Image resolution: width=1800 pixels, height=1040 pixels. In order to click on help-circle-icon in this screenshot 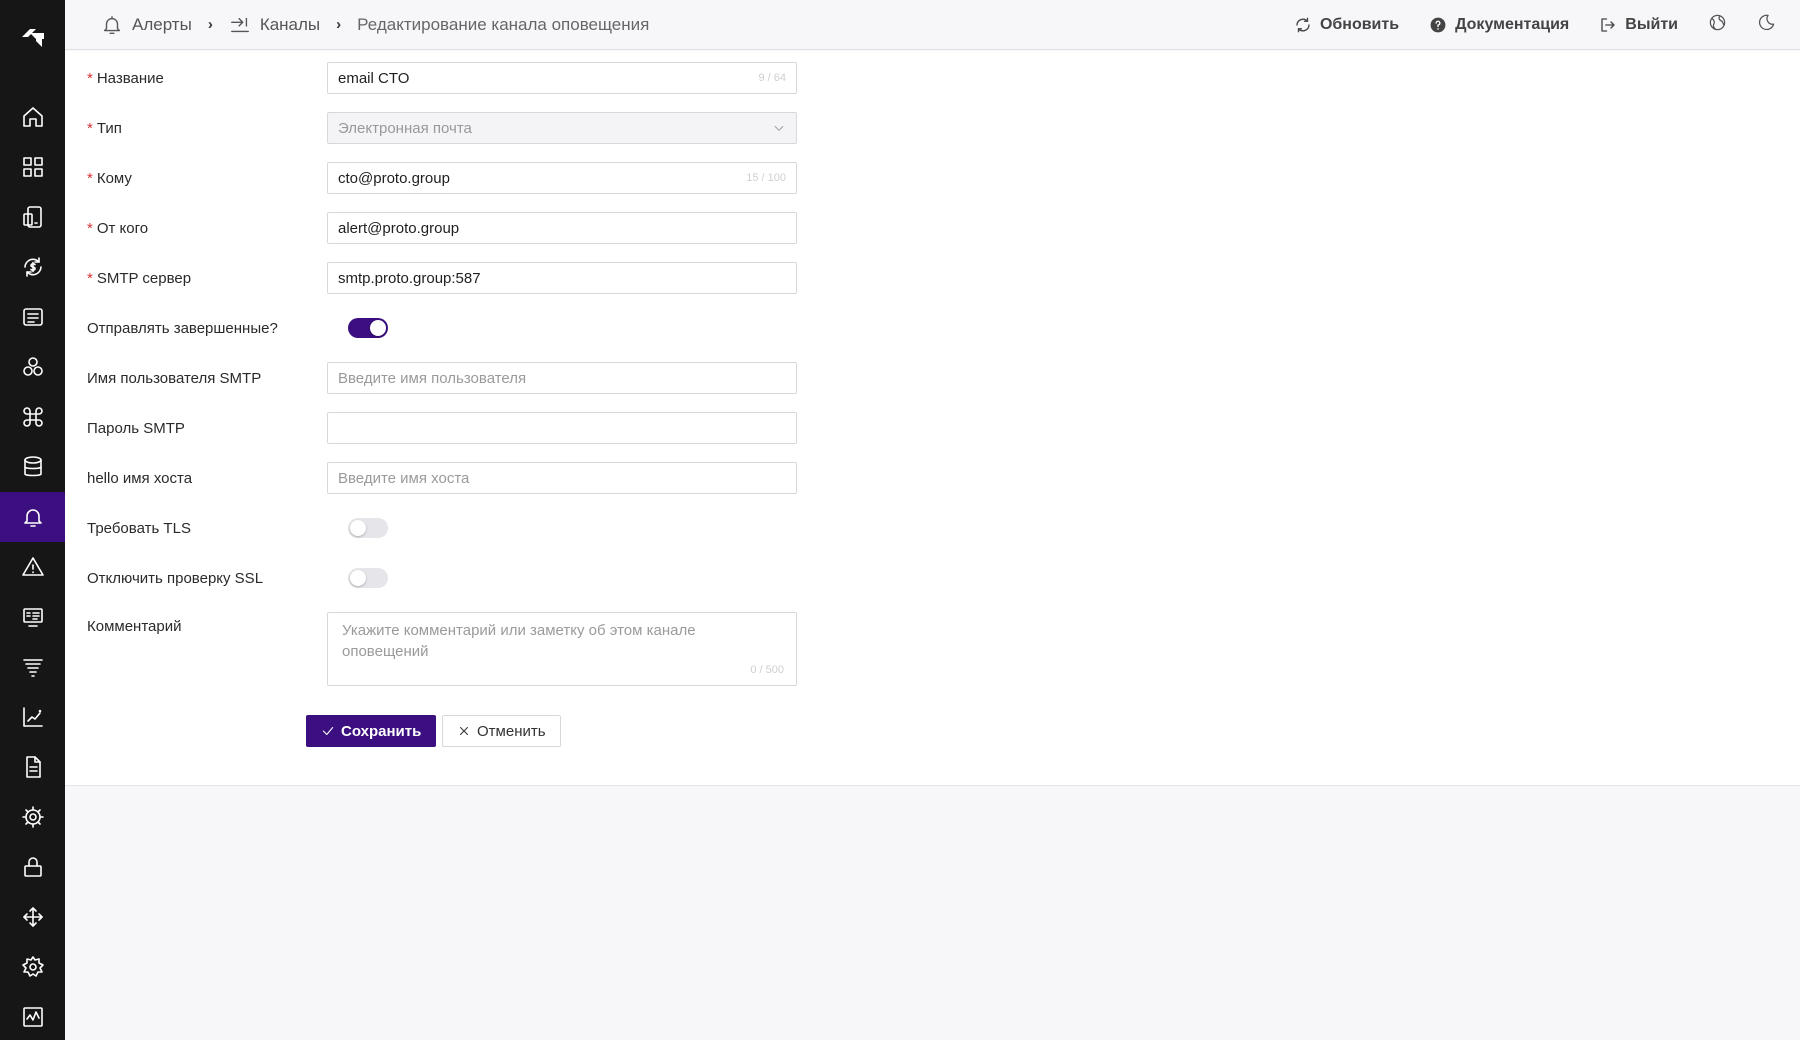, I will do `click(1438, 24)`.